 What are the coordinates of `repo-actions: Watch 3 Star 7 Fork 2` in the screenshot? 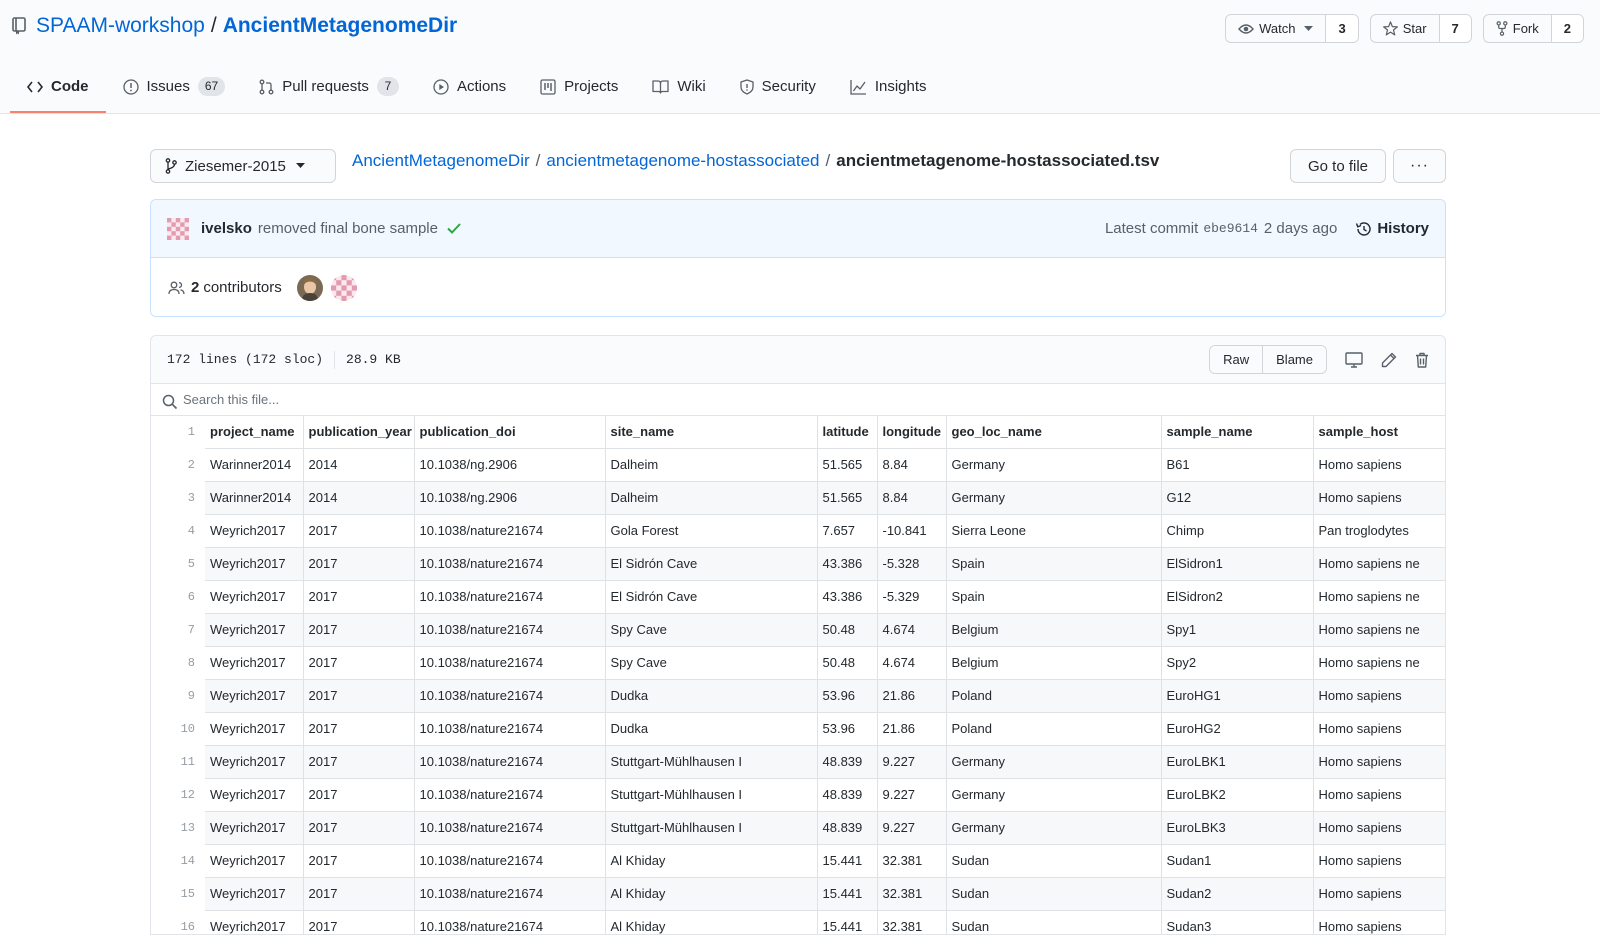 It's located at (1404, 28).